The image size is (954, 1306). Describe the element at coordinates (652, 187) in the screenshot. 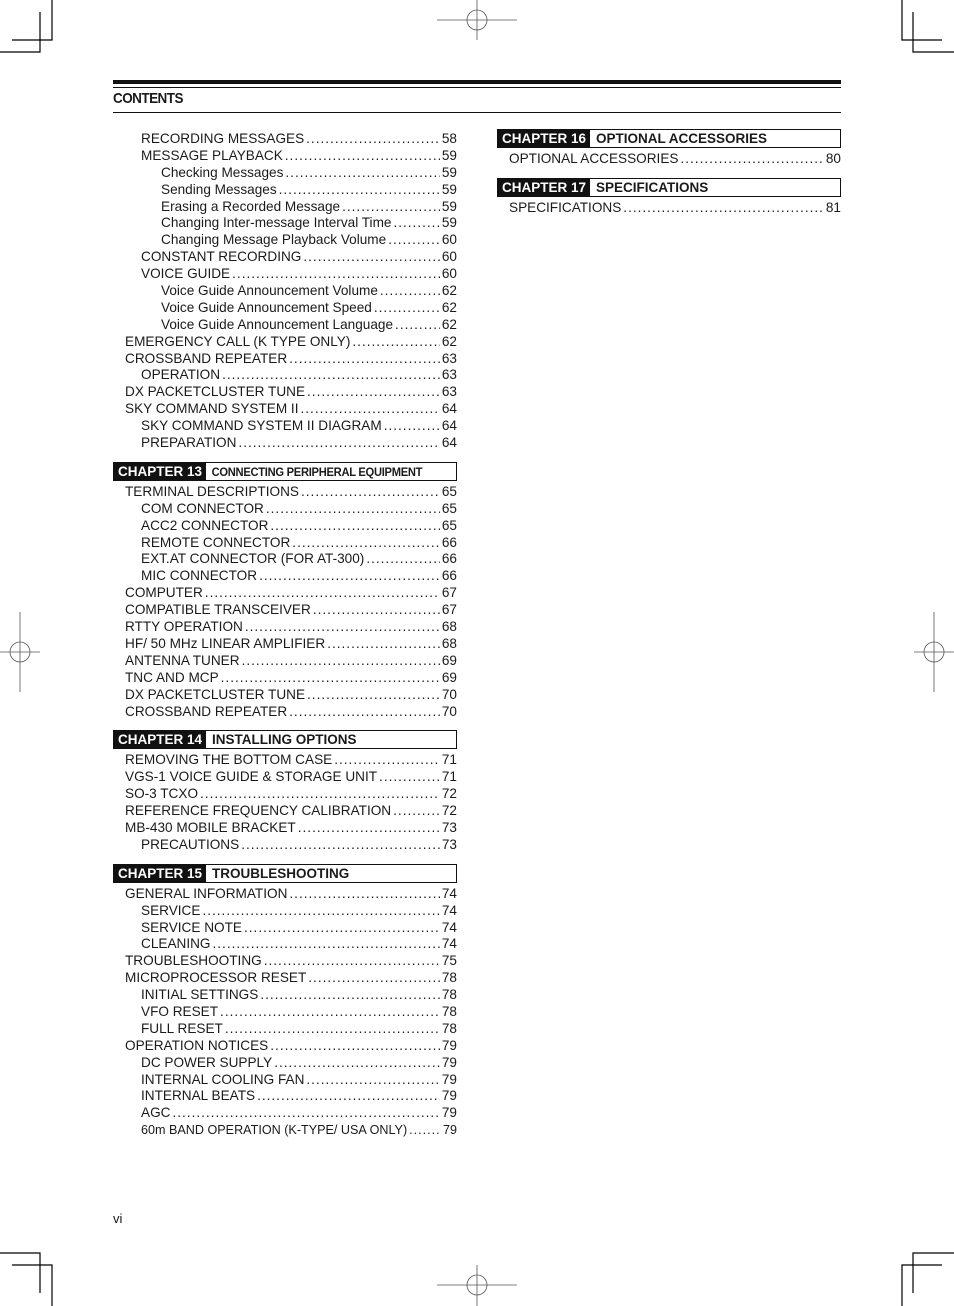

I see `chapter-title: SPECIFICATIONS` at that location.